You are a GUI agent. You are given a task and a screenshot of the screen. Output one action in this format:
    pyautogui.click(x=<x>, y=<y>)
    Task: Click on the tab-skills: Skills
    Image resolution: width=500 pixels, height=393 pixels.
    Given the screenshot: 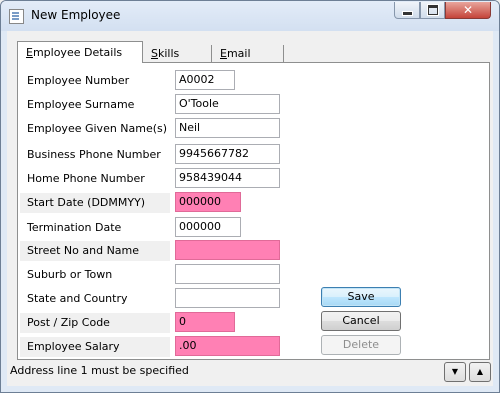 What is the action you would take?
    pyautogui.click(x=177, y=53)
    